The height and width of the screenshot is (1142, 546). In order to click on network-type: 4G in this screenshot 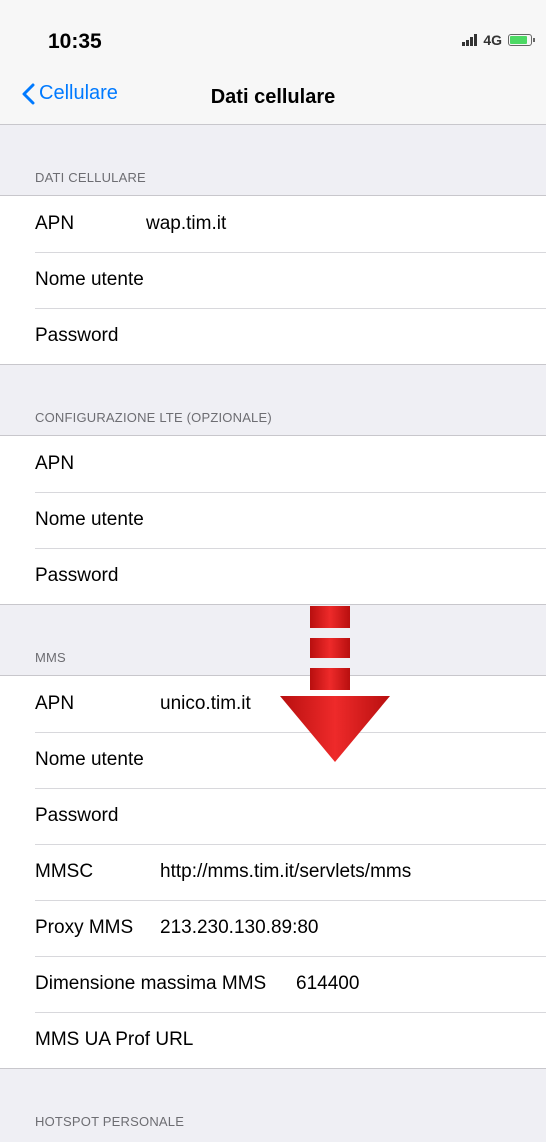, I will do `click(492, 40)`.